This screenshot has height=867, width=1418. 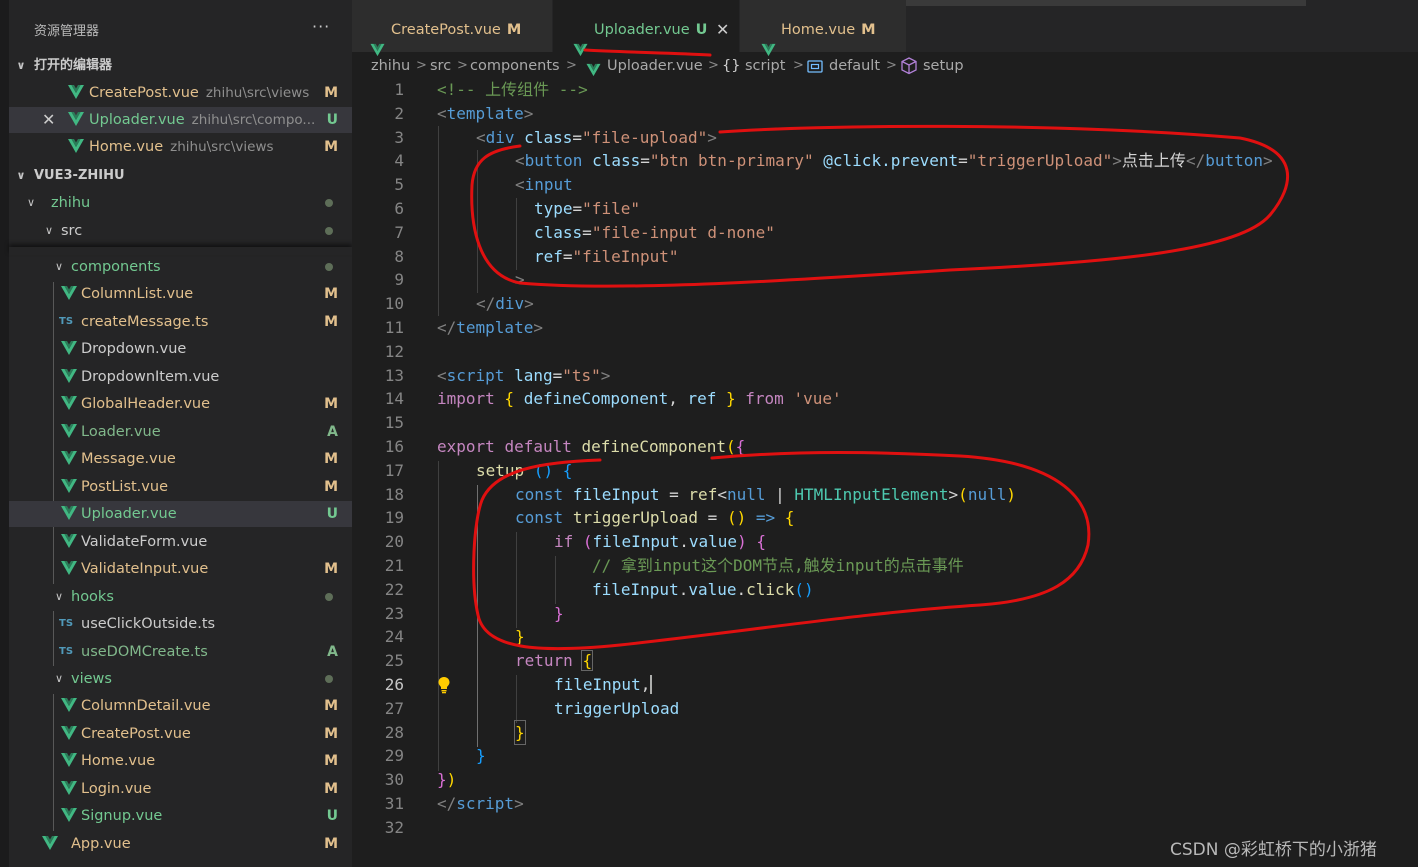 I want to click on folder-label: src, so click(x=72, y=230).